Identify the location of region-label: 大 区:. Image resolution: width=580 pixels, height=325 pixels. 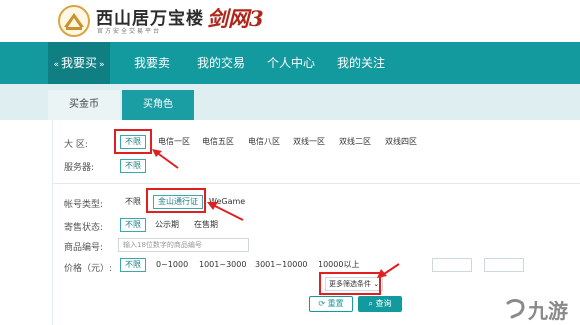
(76, 145).